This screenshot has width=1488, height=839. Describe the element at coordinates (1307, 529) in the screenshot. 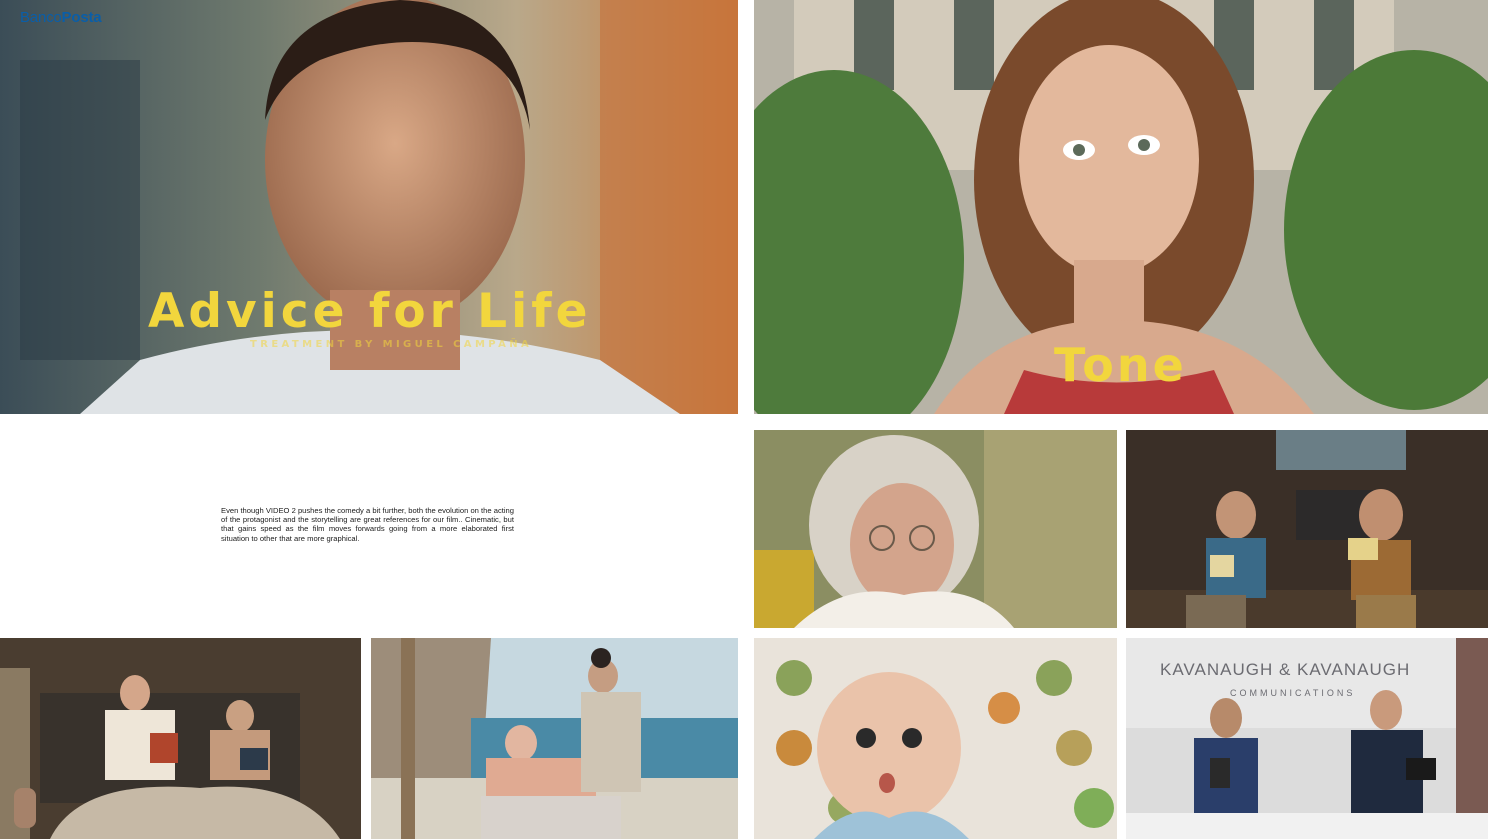

I see `still-two-boys` at that location.